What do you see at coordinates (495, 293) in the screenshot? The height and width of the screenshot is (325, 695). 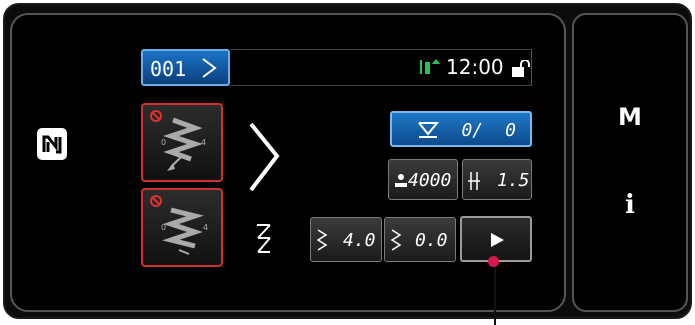 I see `callout-line` at bounding box center [495, 293].